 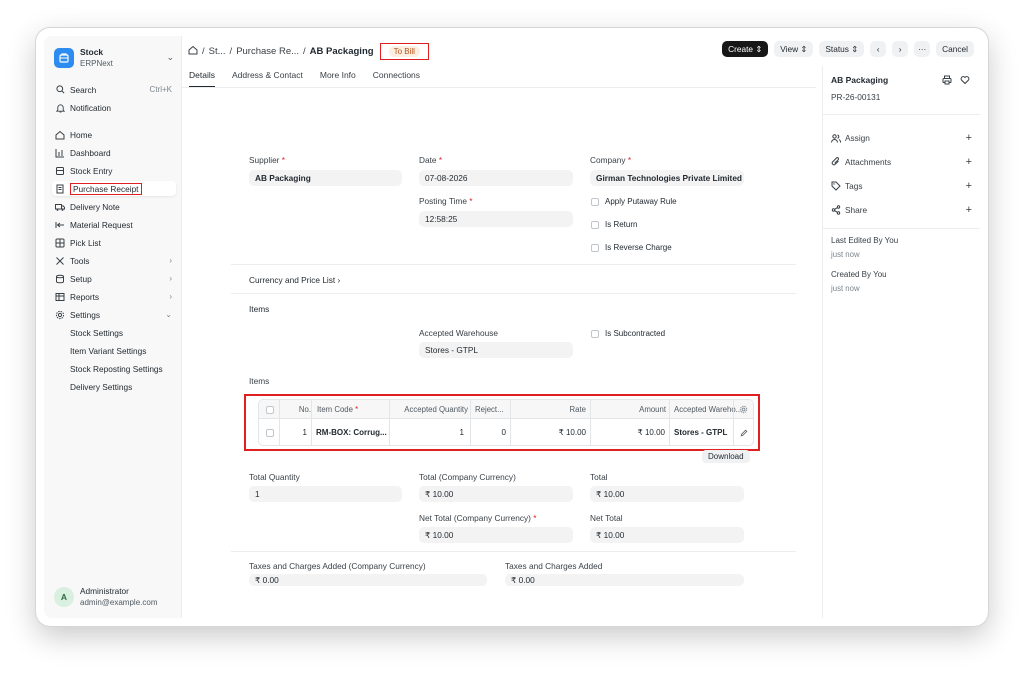 I want to click on sidebar-subitem-stock-reposting-settings: Stock Reposting Settings, so click(x=116, y=368).